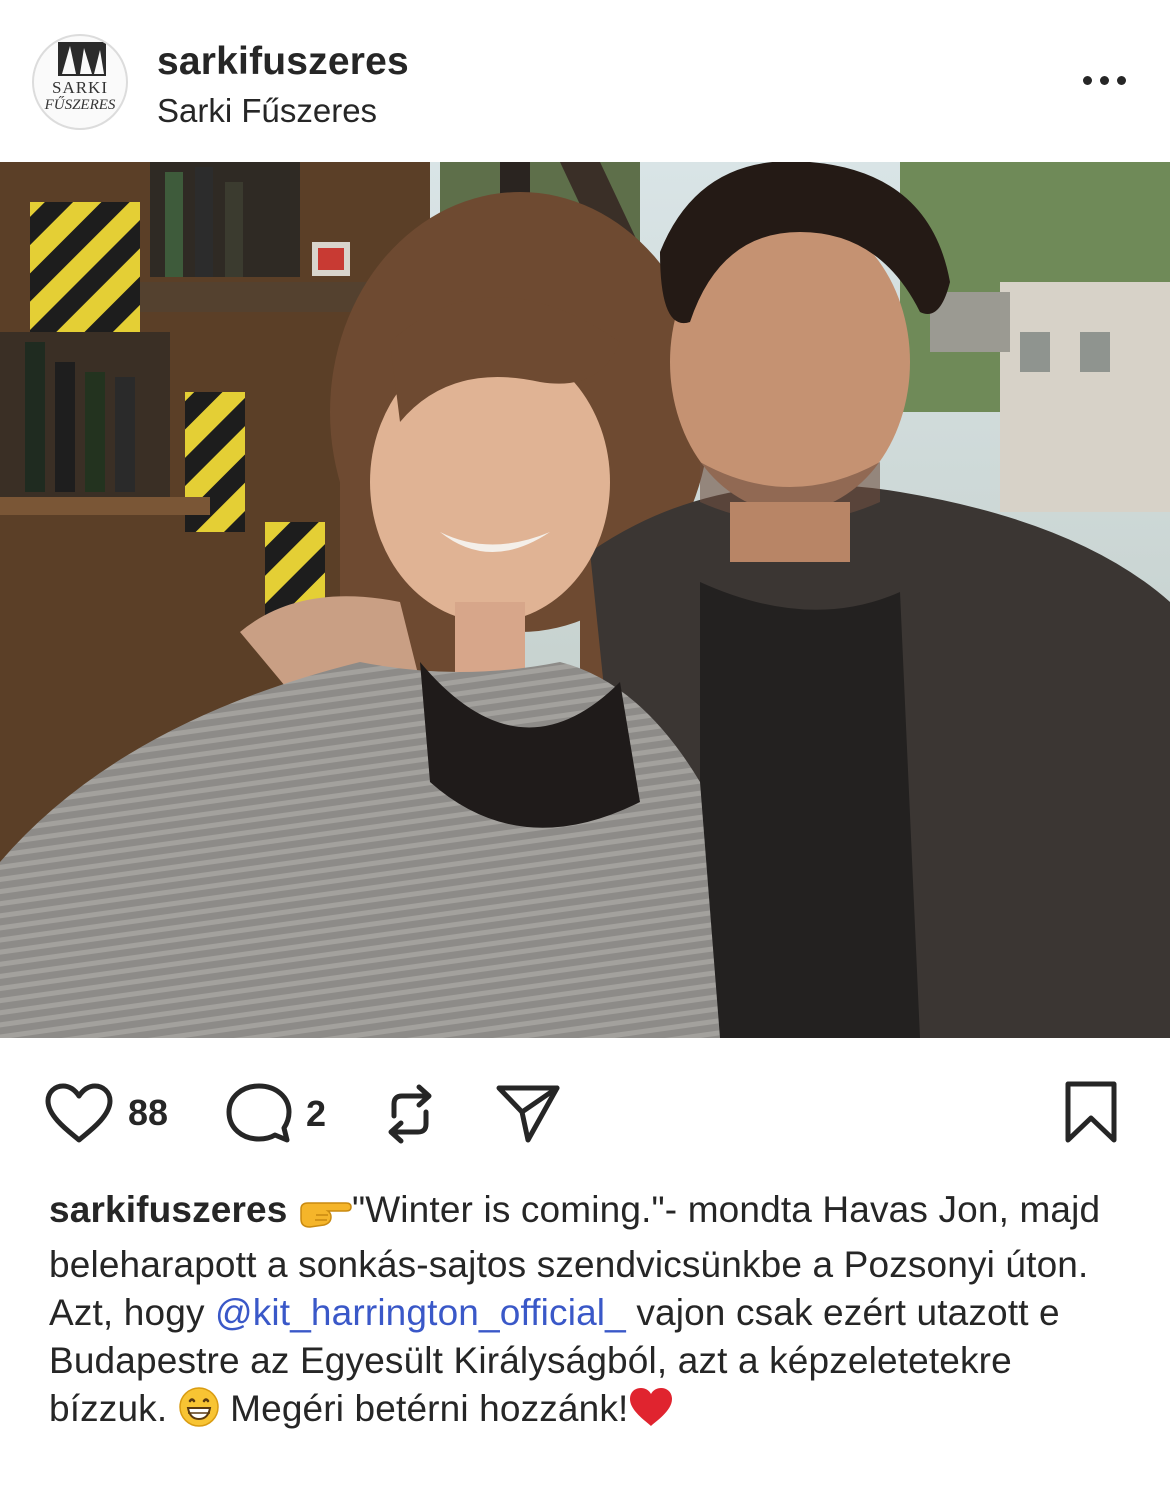 The image size is (1170, 1489). I want to click on avatar-text-line1: SARKI, so click(79, 87).